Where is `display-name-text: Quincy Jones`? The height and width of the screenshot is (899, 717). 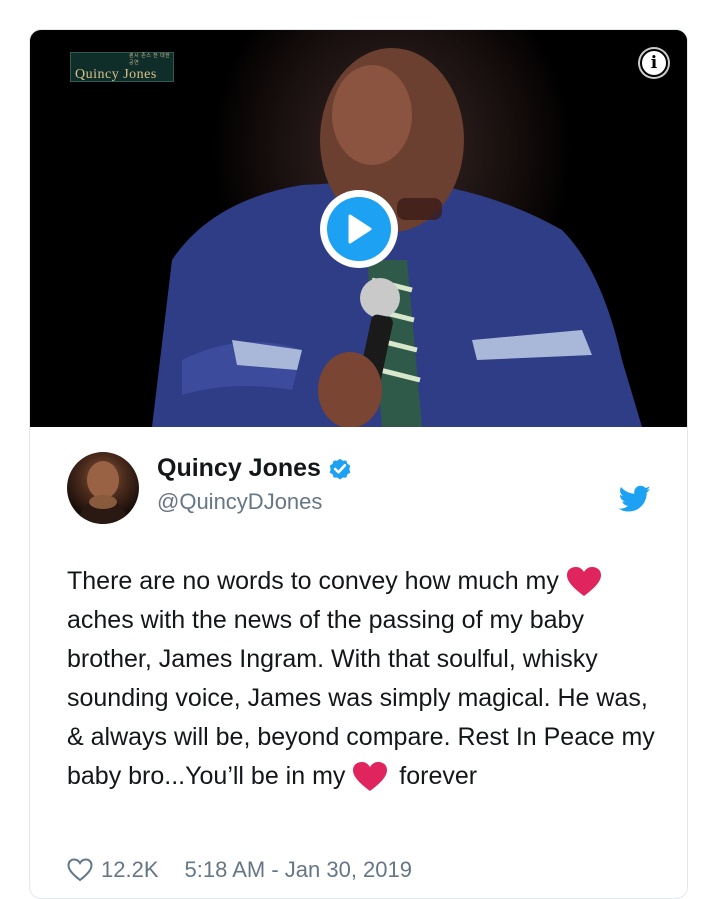 display-name-text: Quincy Jones is located at coordinates (239, 468).